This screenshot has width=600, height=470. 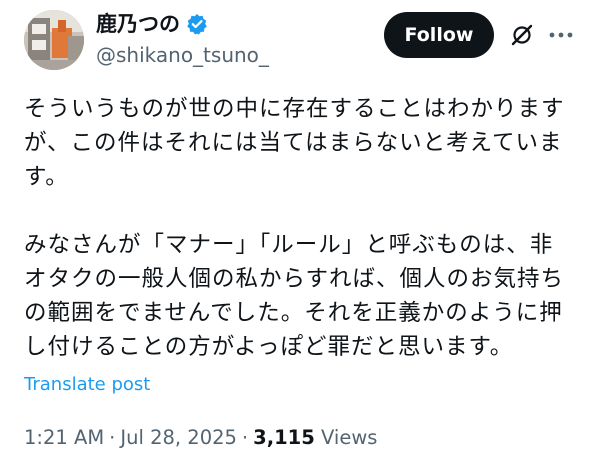 I want to click on avatar-image, so click(x=54, y=40).